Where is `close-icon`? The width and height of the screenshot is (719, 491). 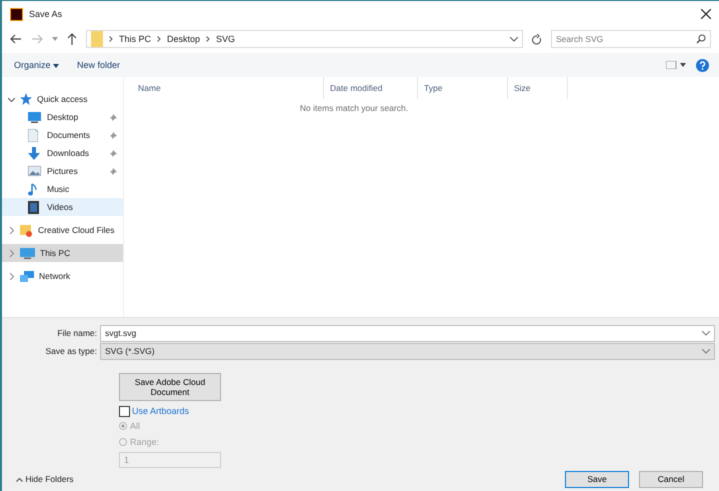
close-icon is located at coordinates (706, 14).